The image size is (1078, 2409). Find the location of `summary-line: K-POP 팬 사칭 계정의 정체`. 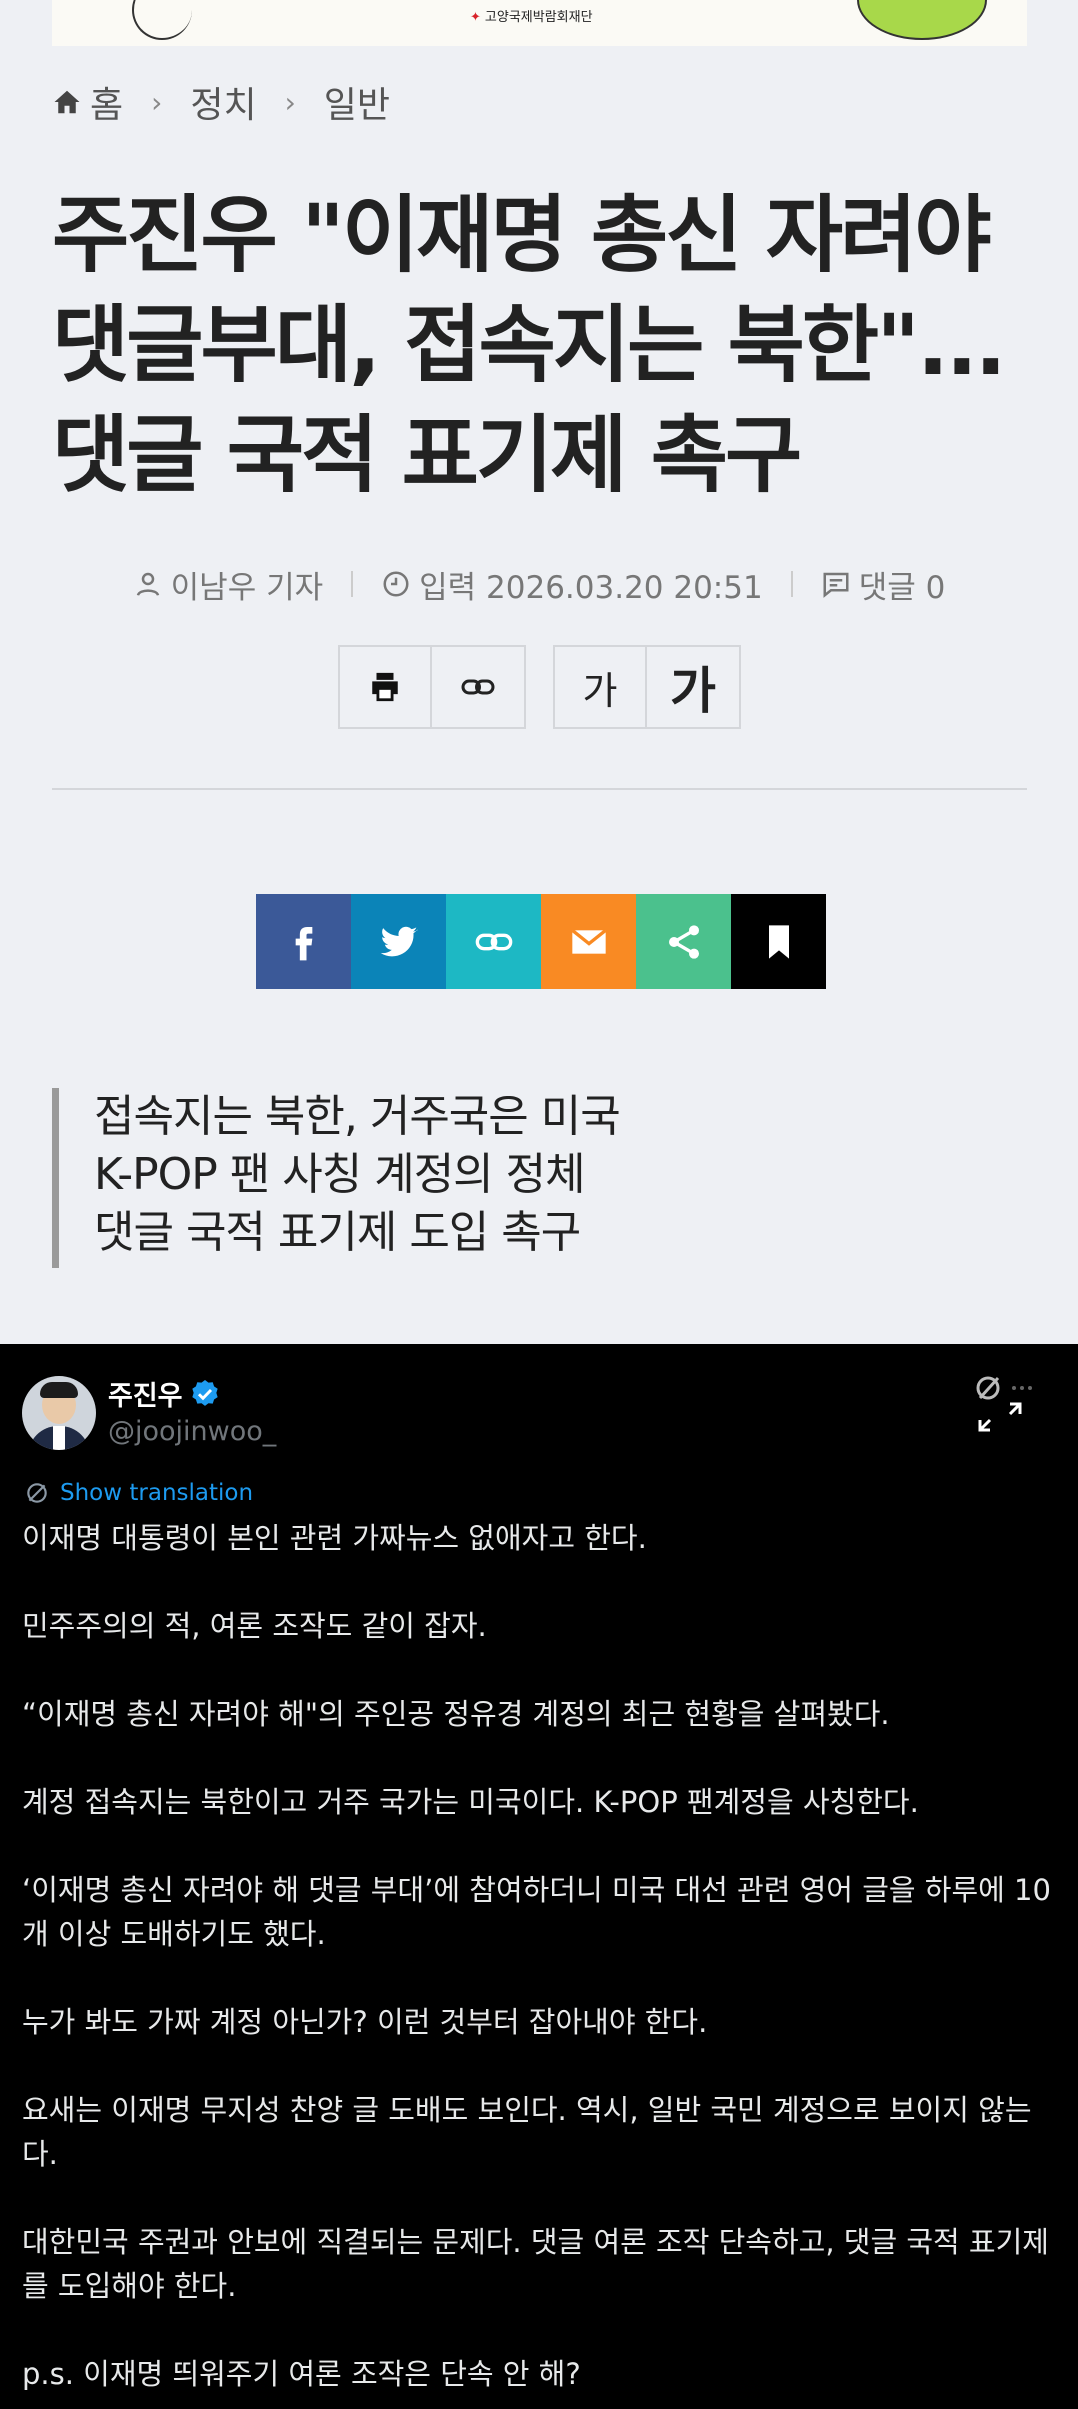

summary-line: K-POP 팬 사칭 계정의 정체 is located at coordinates (340, 1174).